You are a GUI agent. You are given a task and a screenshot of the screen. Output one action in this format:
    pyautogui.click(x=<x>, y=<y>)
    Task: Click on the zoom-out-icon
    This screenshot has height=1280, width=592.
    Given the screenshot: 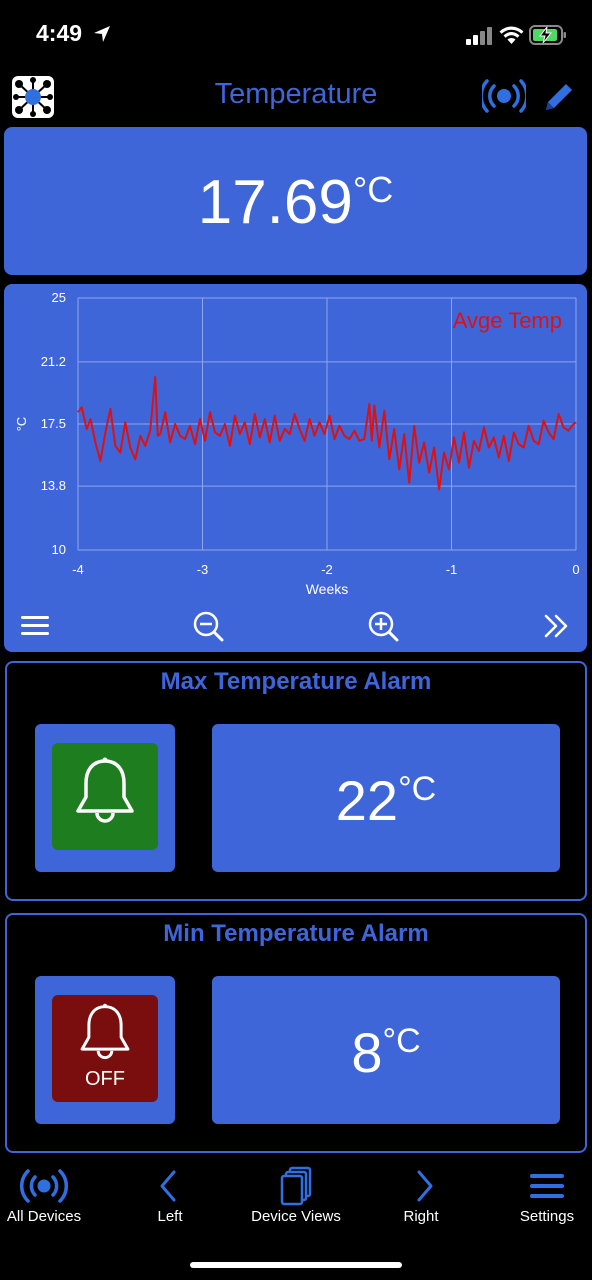 What is the action you would take?
    pyautogui.click(x=209, y=626)
    